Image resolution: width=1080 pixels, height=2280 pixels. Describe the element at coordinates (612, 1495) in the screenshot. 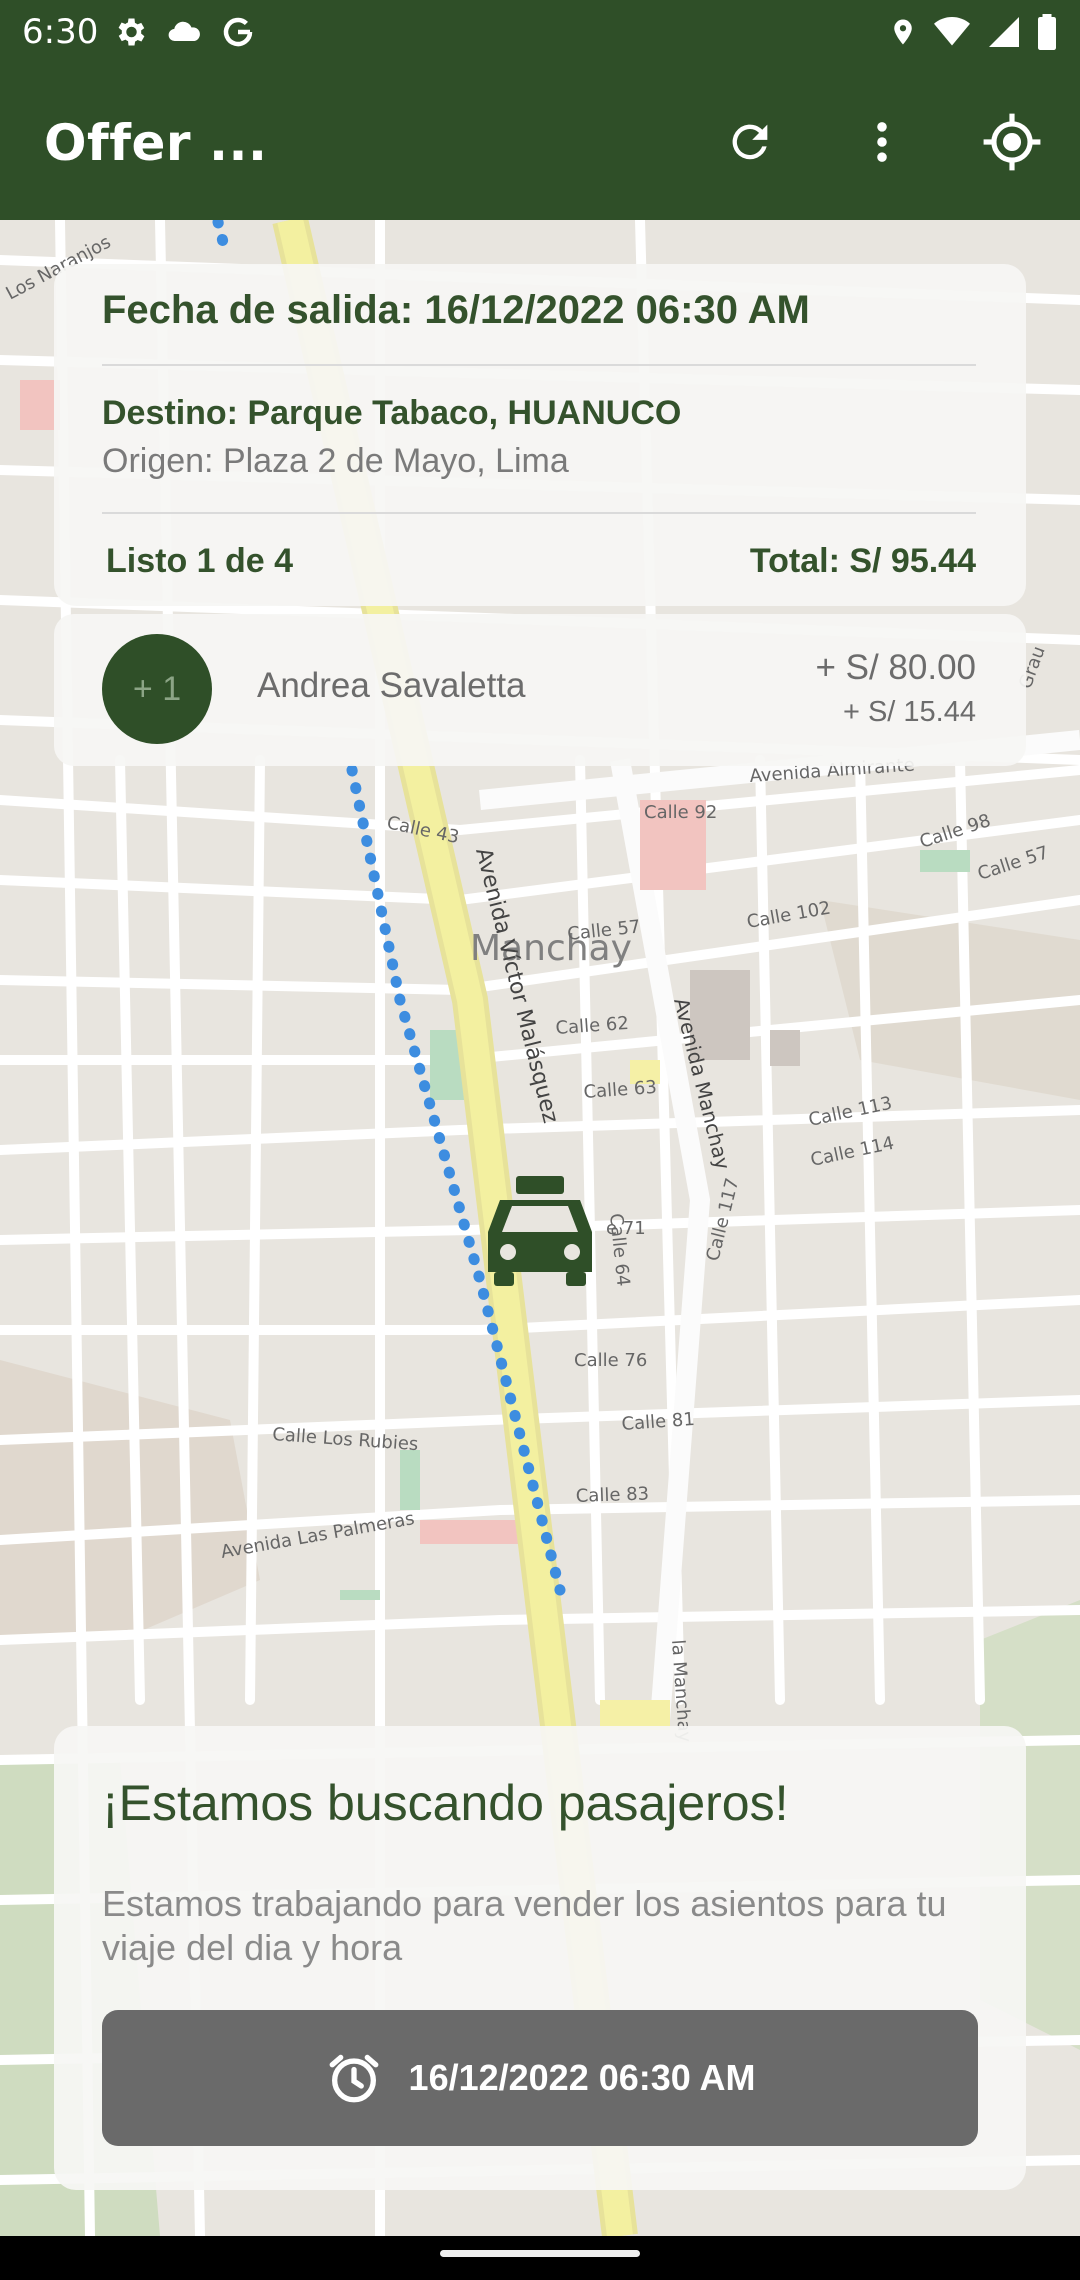

I see `map-label-c83: Calle 83` at that location.